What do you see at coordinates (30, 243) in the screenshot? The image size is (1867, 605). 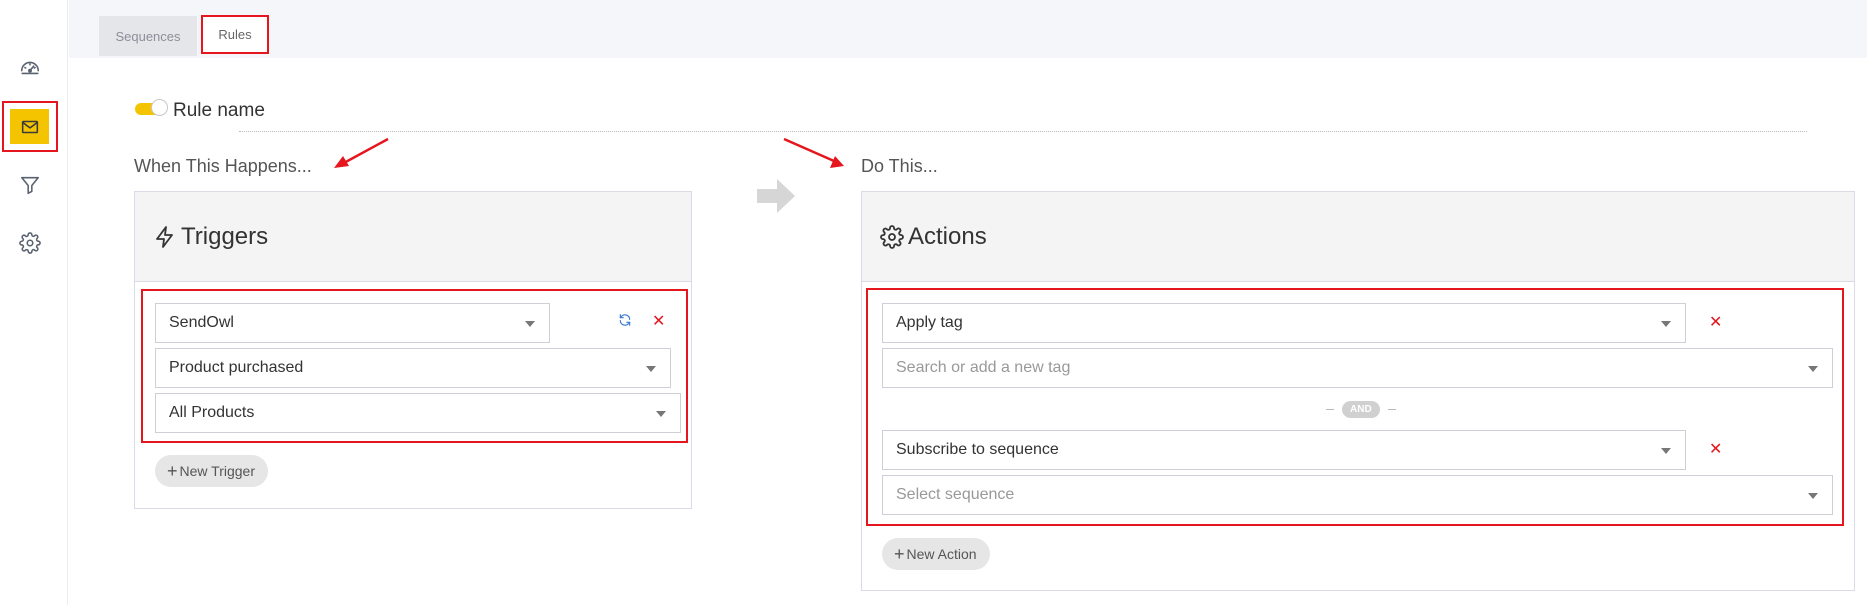 I see `settings-icon` at bounding box center [30, 243].